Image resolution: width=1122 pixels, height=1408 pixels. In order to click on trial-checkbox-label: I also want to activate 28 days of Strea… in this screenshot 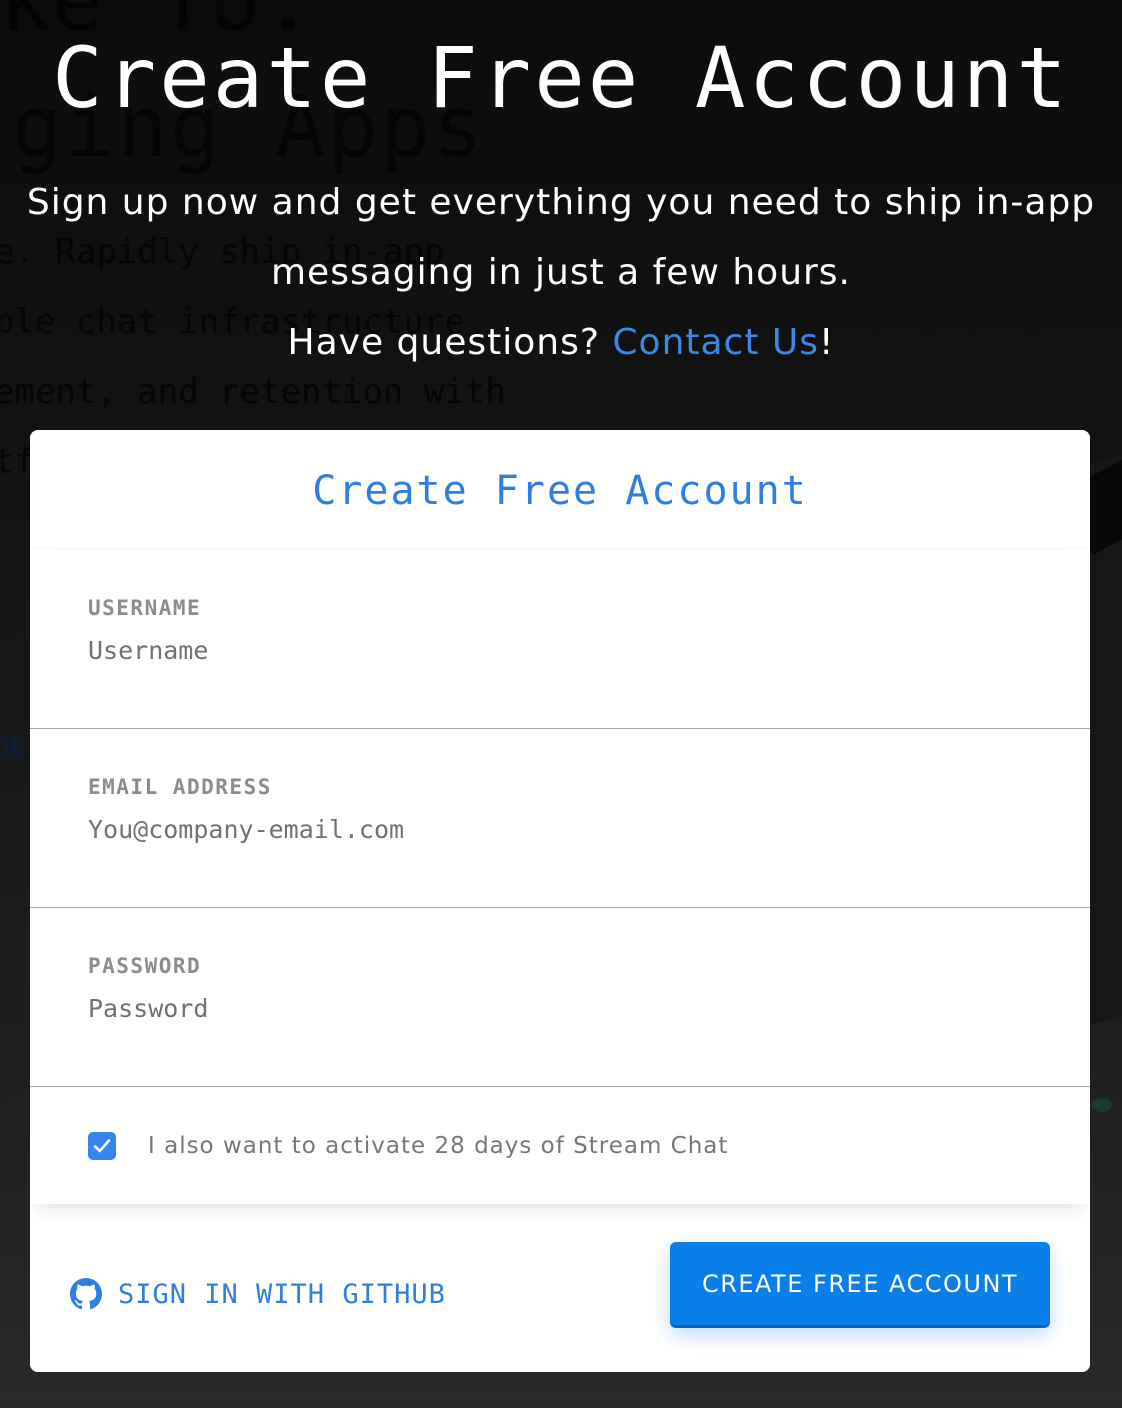, I will do `click(438, 1145)`.